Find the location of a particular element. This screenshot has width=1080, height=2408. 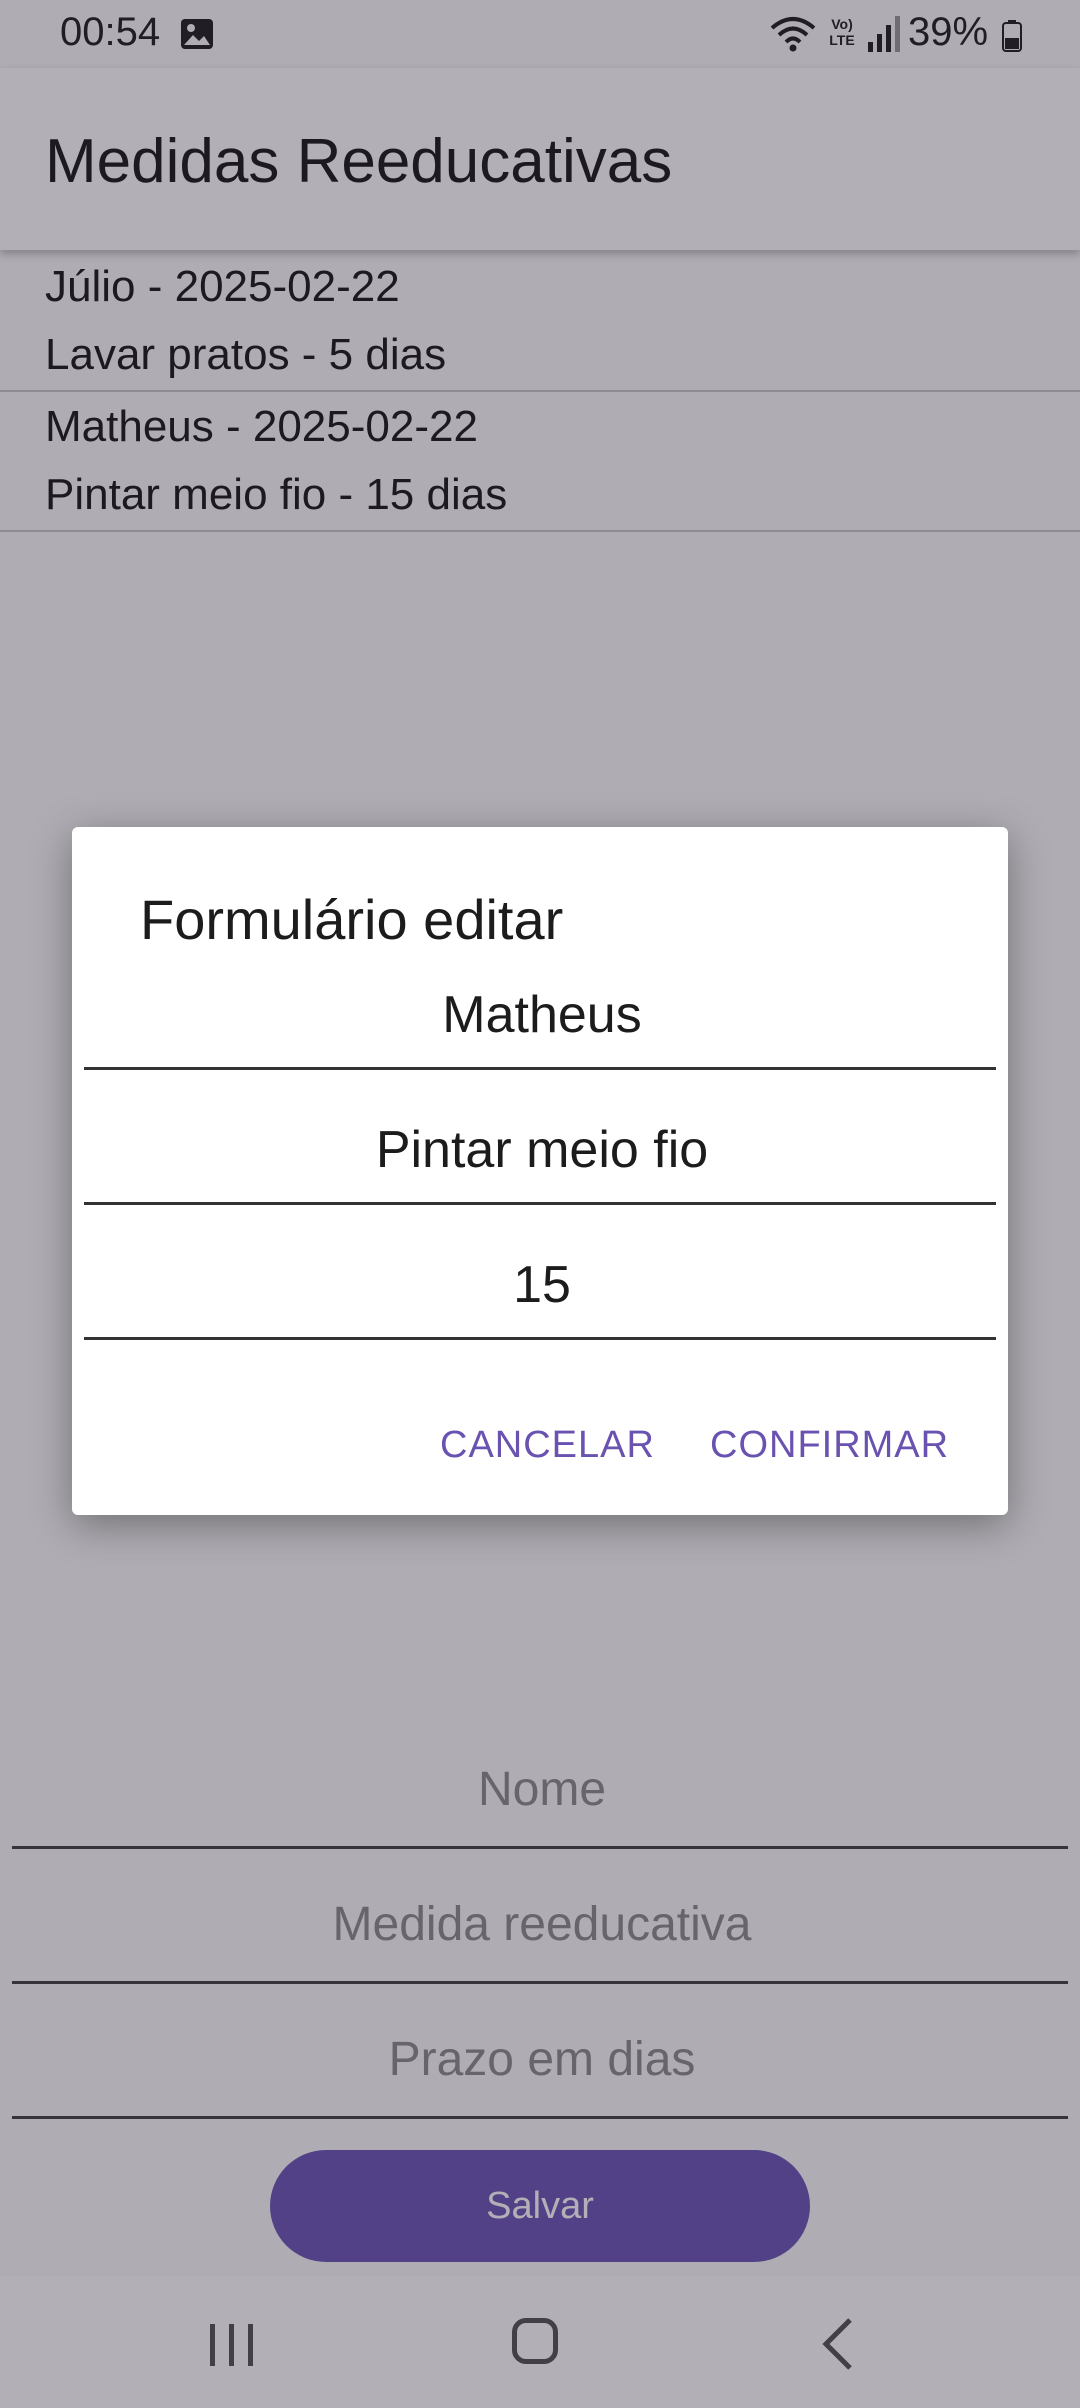

dialog-days-field is located at coordinates (542, 1283).